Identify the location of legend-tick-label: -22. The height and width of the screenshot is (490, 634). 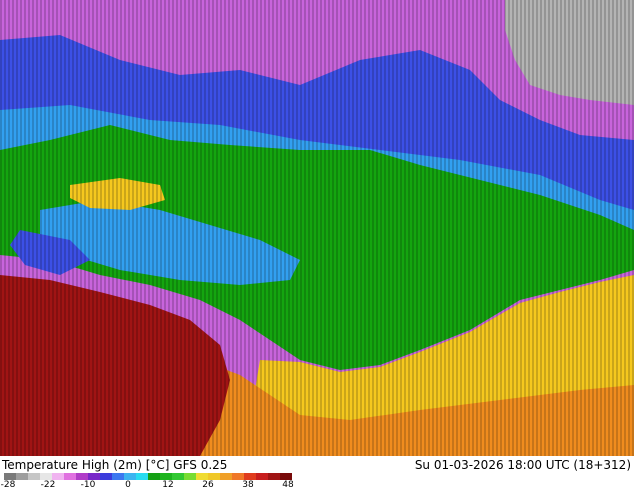
(48, 485).